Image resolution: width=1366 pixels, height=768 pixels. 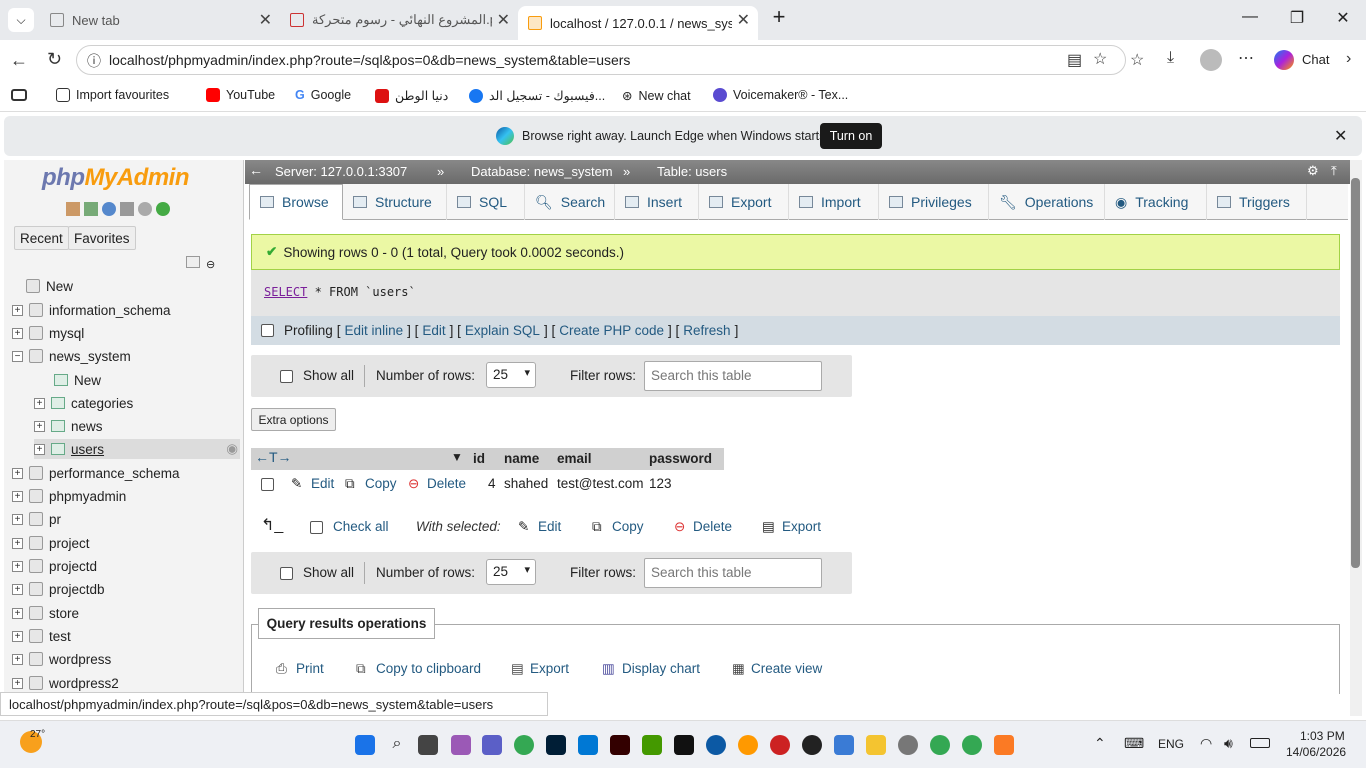 What do you see at coordinates (145, 209) in the screenshot?
I see `settings-gear-icon` at bounding box center [145, 209].